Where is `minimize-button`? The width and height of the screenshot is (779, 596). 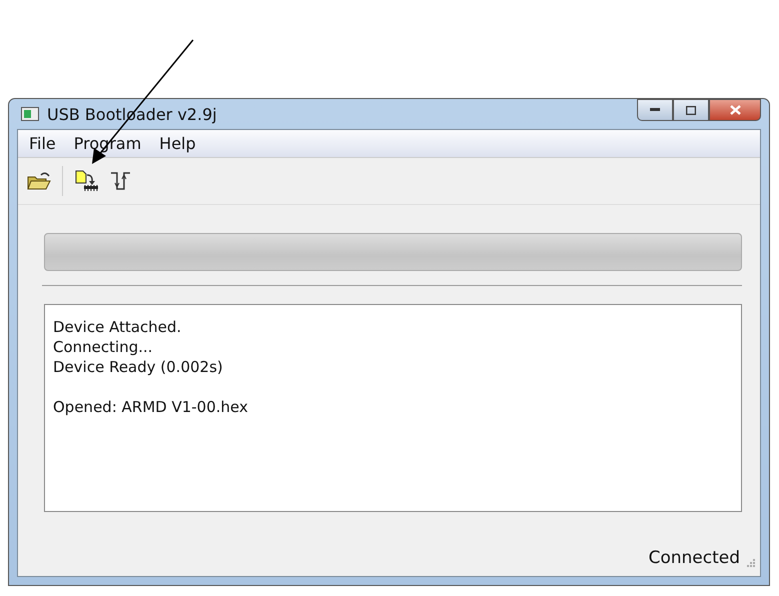
minimize-button is located at coordinates (655, 110).